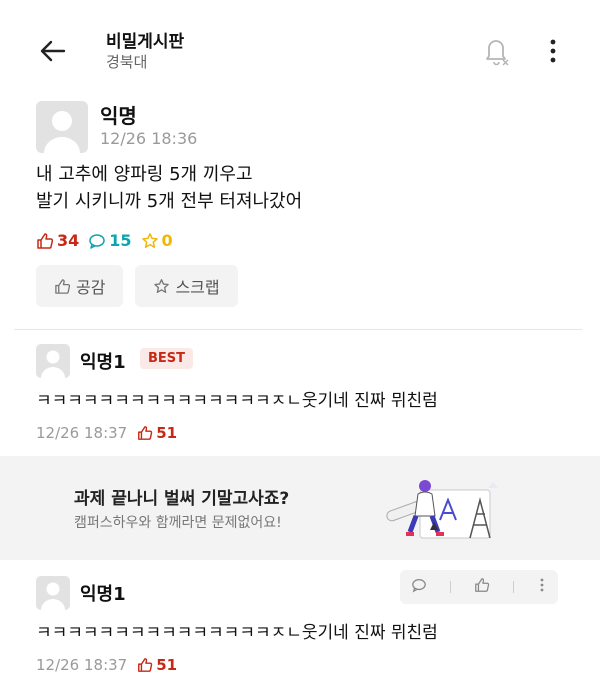  I want to click on comment-actions, so click(479, 587).